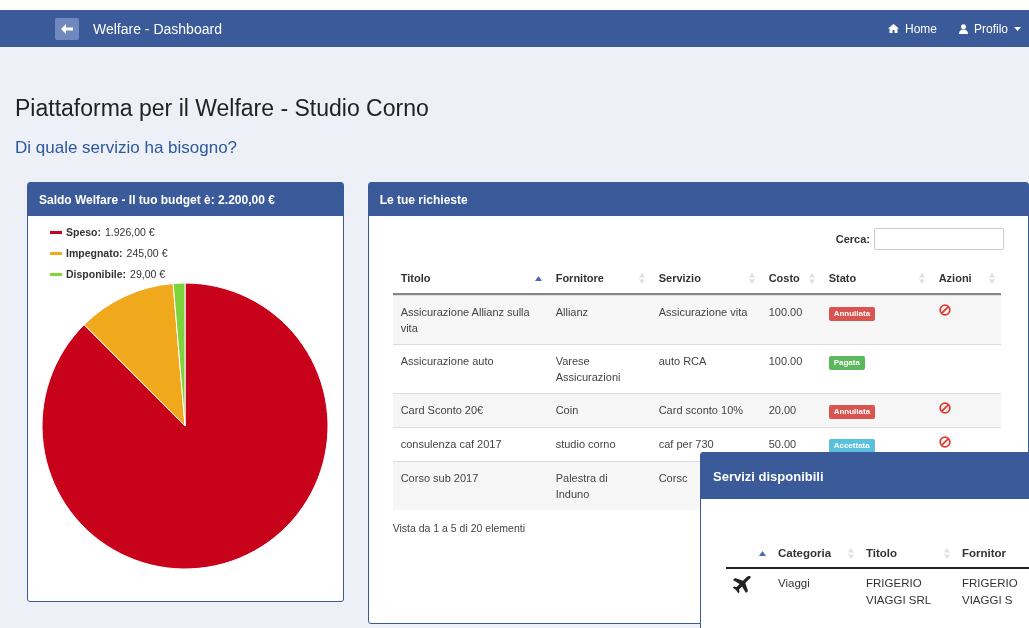  What do you see at coordinates (899, 591) in the screenshot?
I see `table-cell: FRIGERIO VIAGGI SRL` at bounding box center [899, 591].